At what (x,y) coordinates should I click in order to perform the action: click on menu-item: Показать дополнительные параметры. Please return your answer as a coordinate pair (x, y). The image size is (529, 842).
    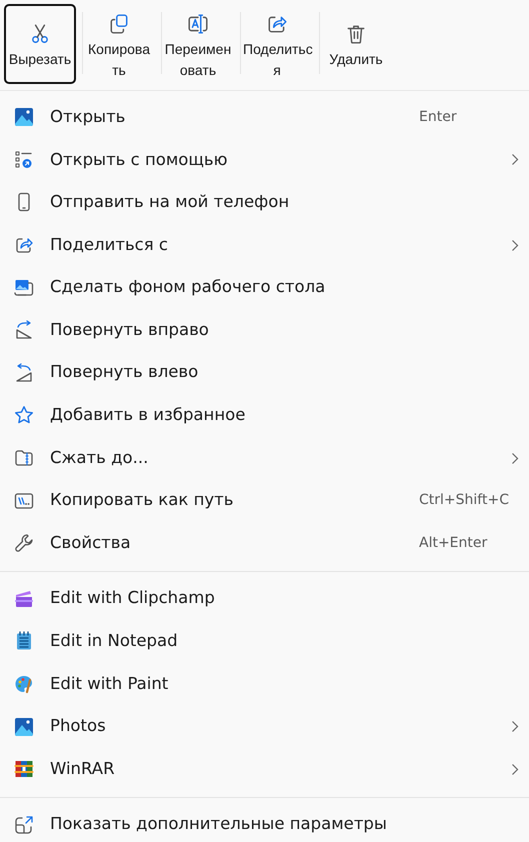
    Looking at the image, I should click on (264, 823).